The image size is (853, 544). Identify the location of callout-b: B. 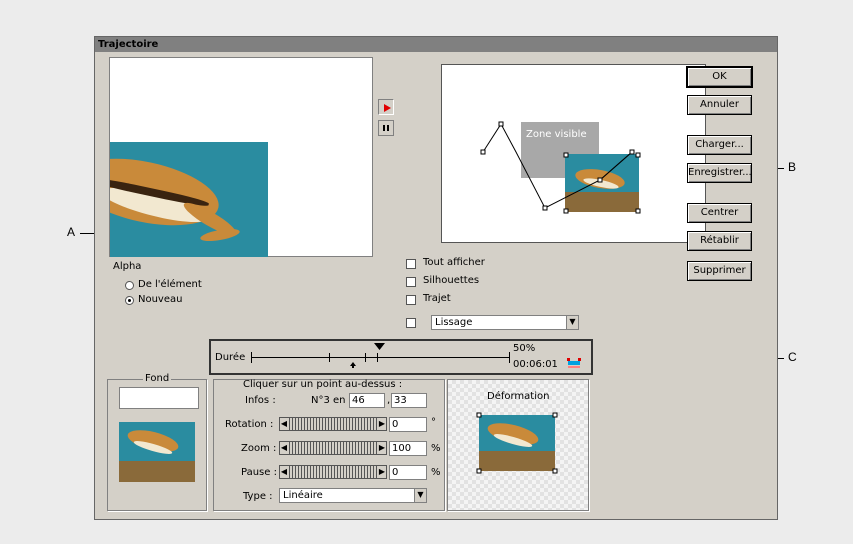
(792, 167).